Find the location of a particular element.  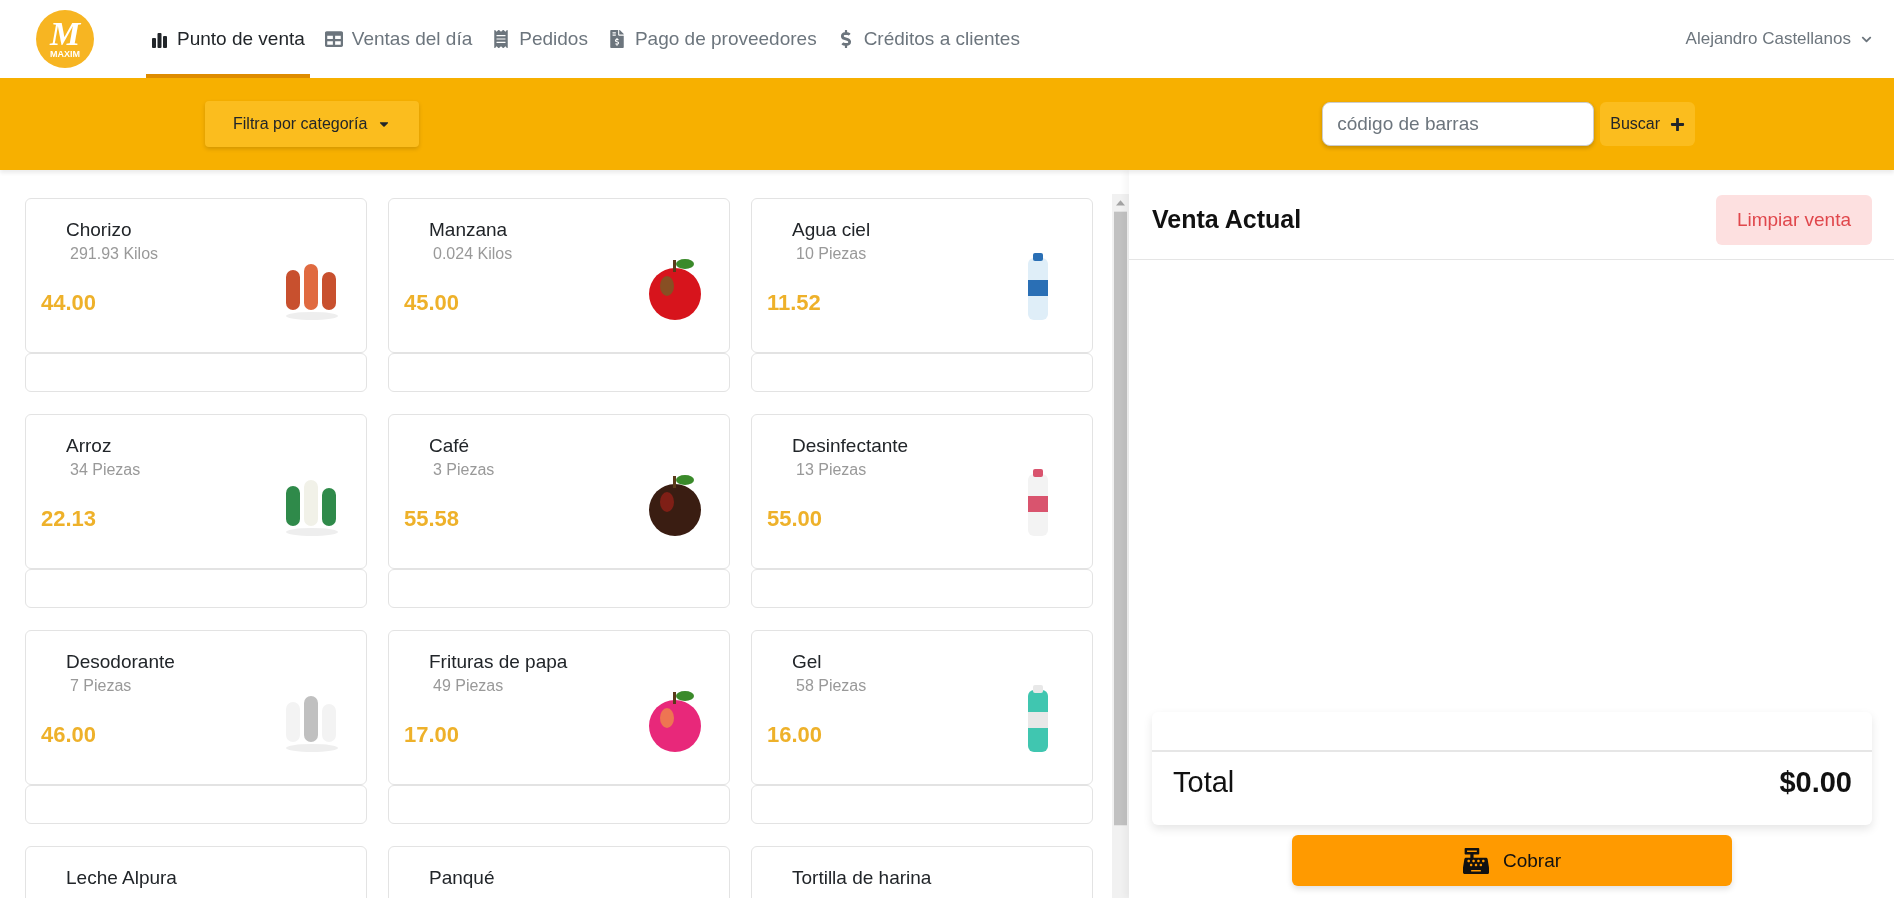

product-name: Panqué is located at coordinates (462, 878).